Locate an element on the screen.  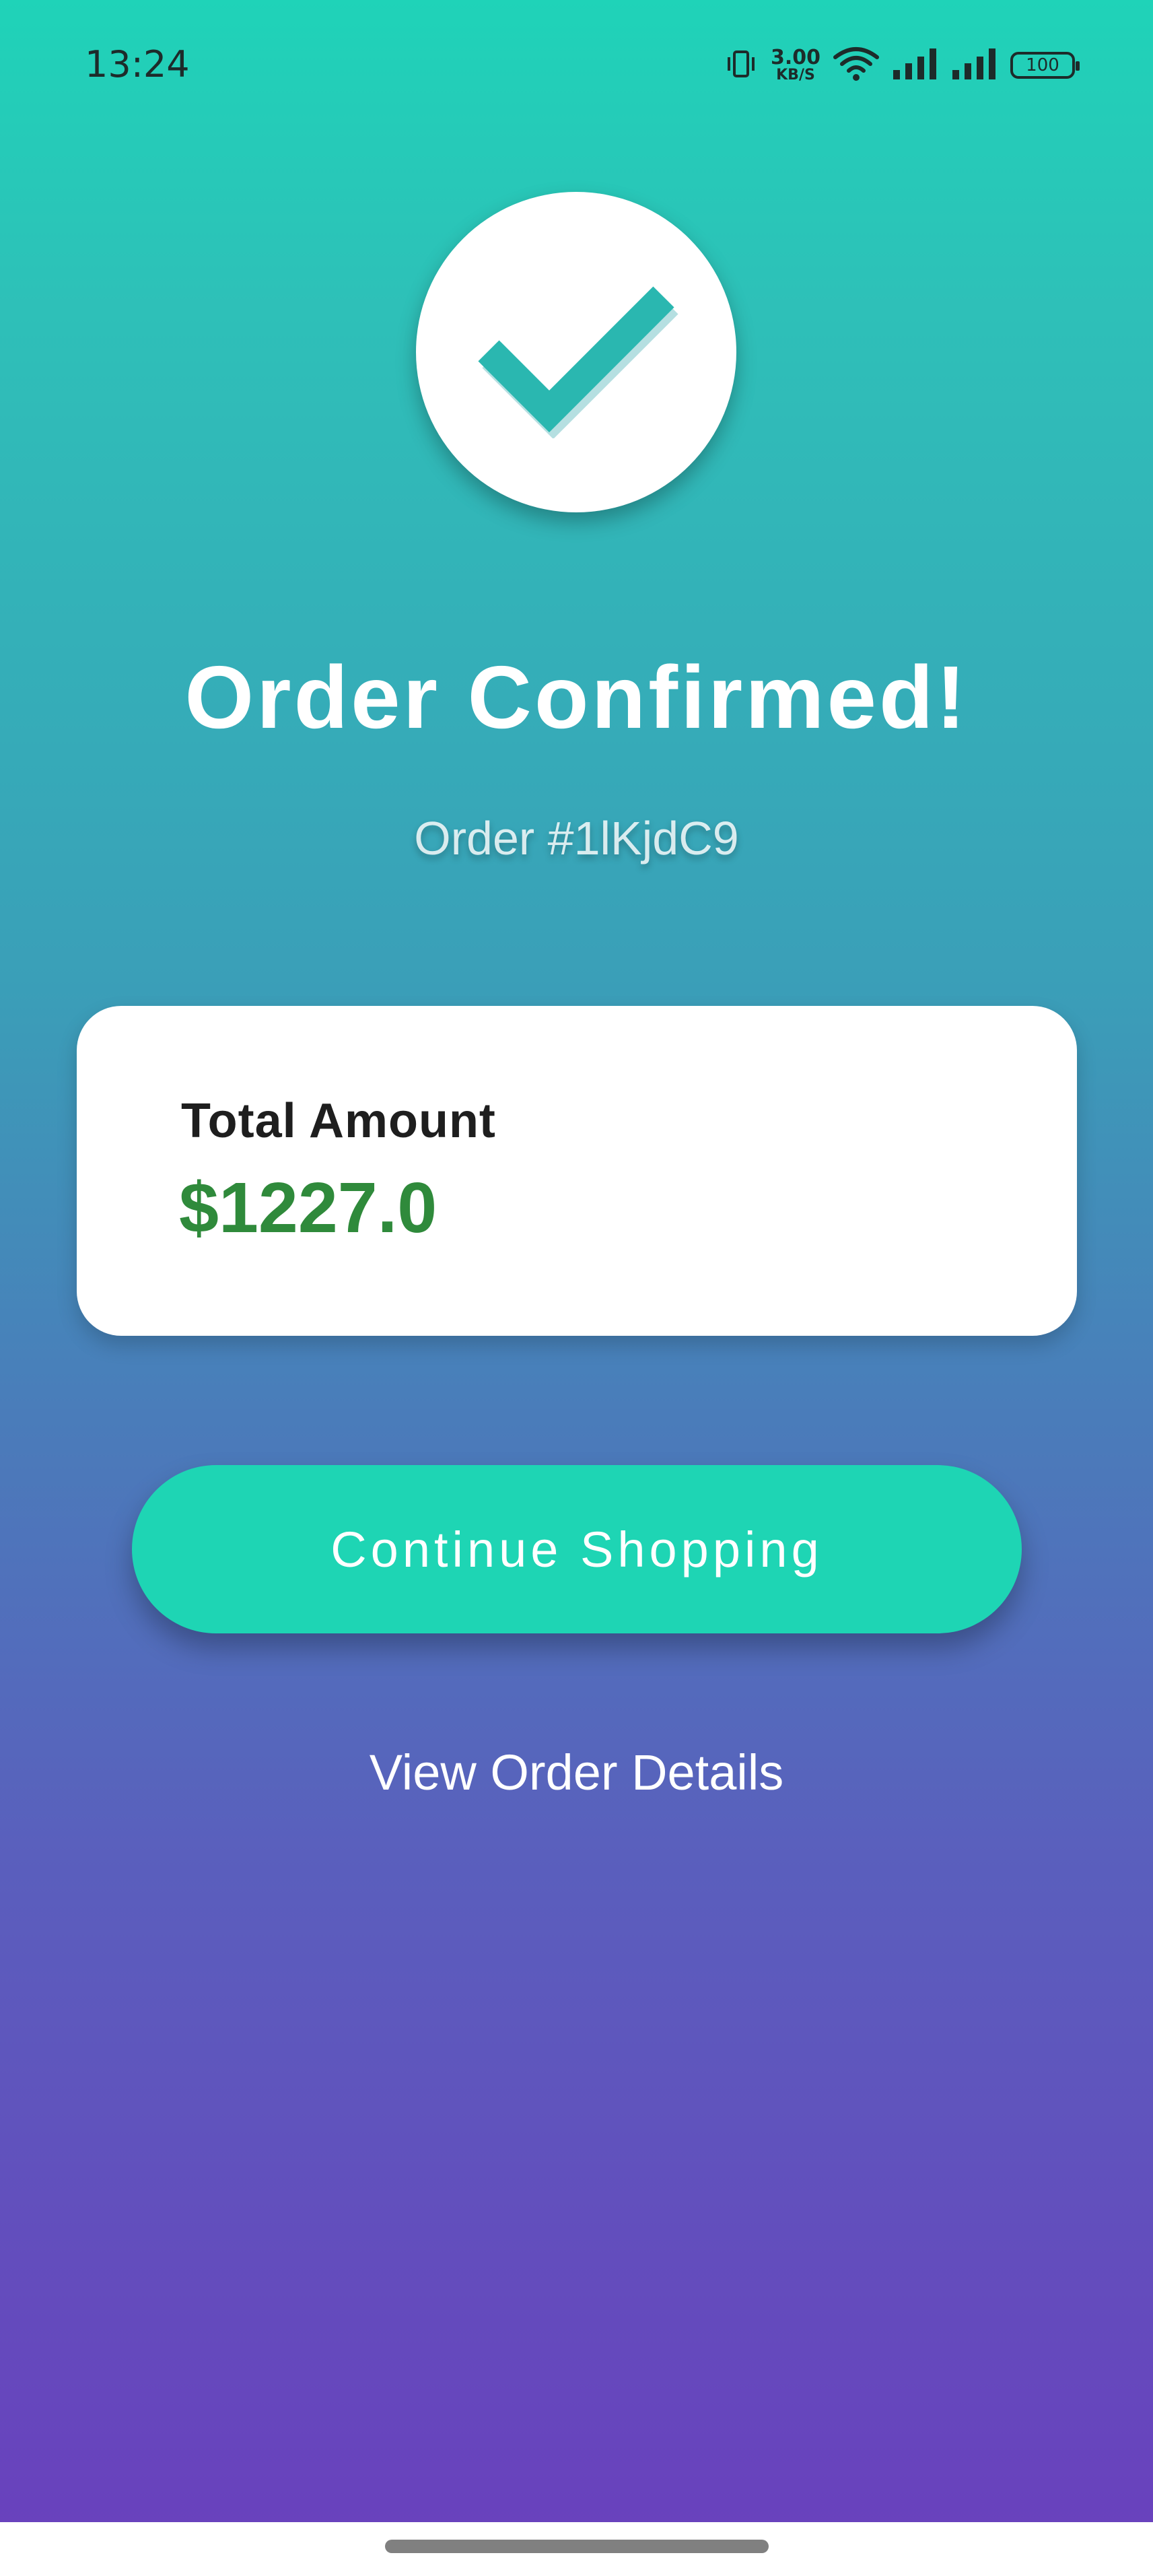
wifi-icon is located at coordinates (856, 65).